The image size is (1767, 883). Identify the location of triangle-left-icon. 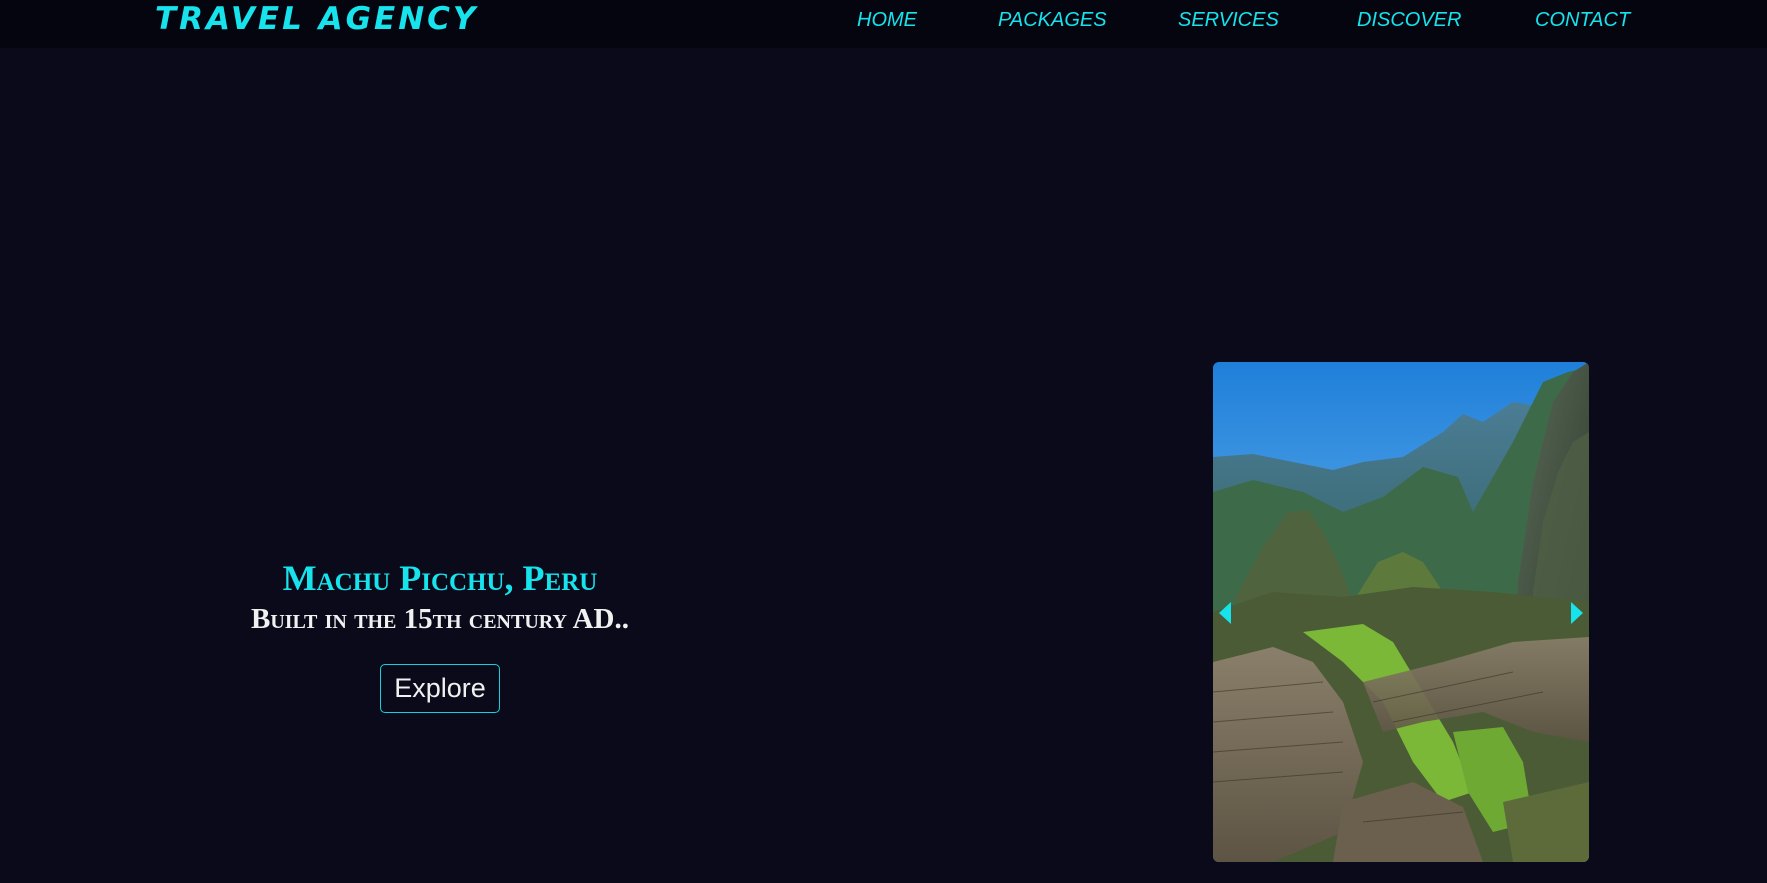
(1225, 613).